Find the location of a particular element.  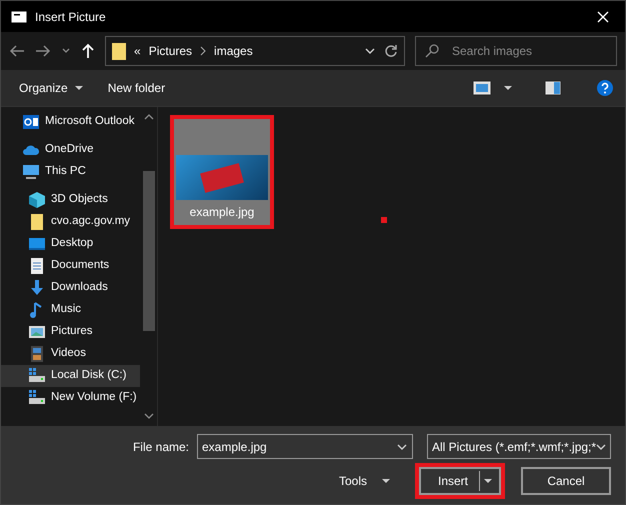

sidebar-item: Local Disk (C:) is located at coordinates (70, 376).